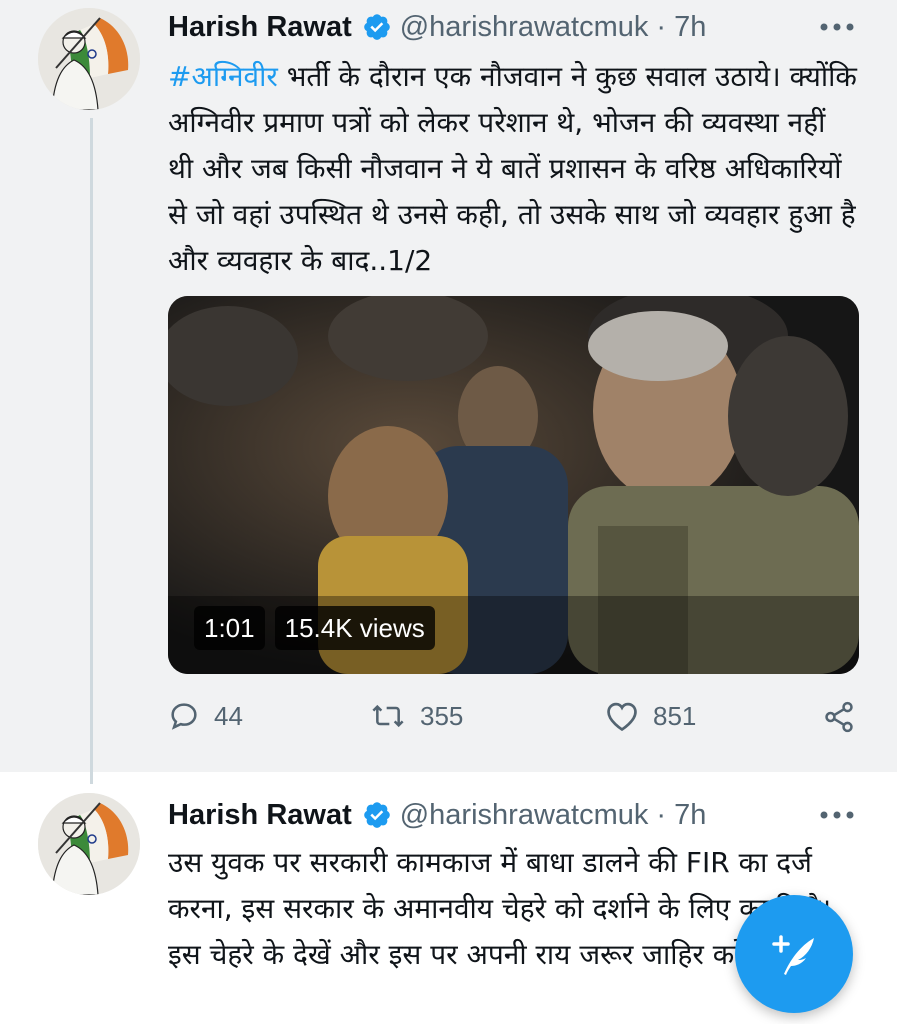 The height and width of the screenshot is (1024, 897). I want to click on compose-tweet-button, so click(794, 954).